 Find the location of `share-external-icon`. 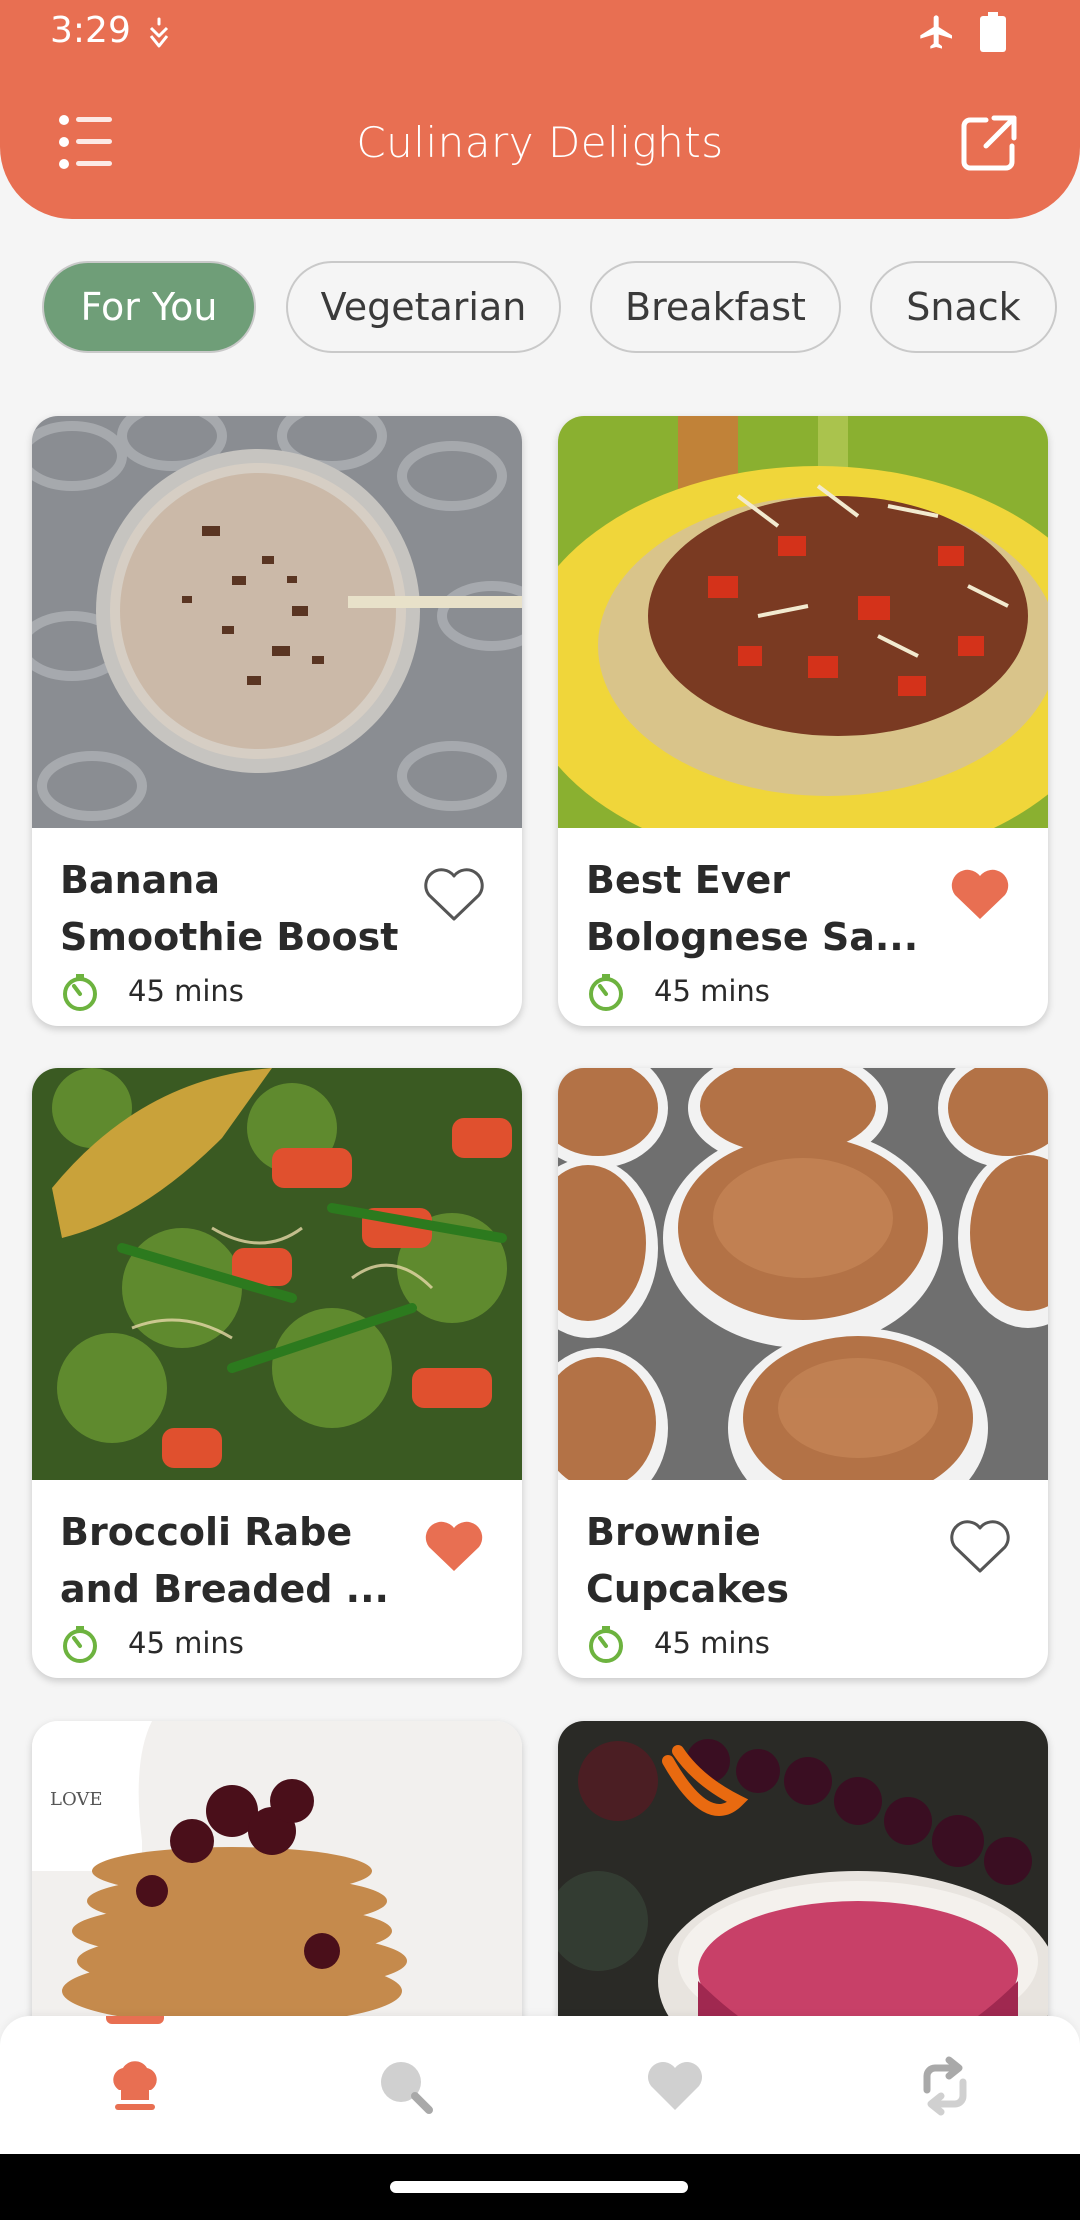

share-external-icon is located at coordinates (989, 143).